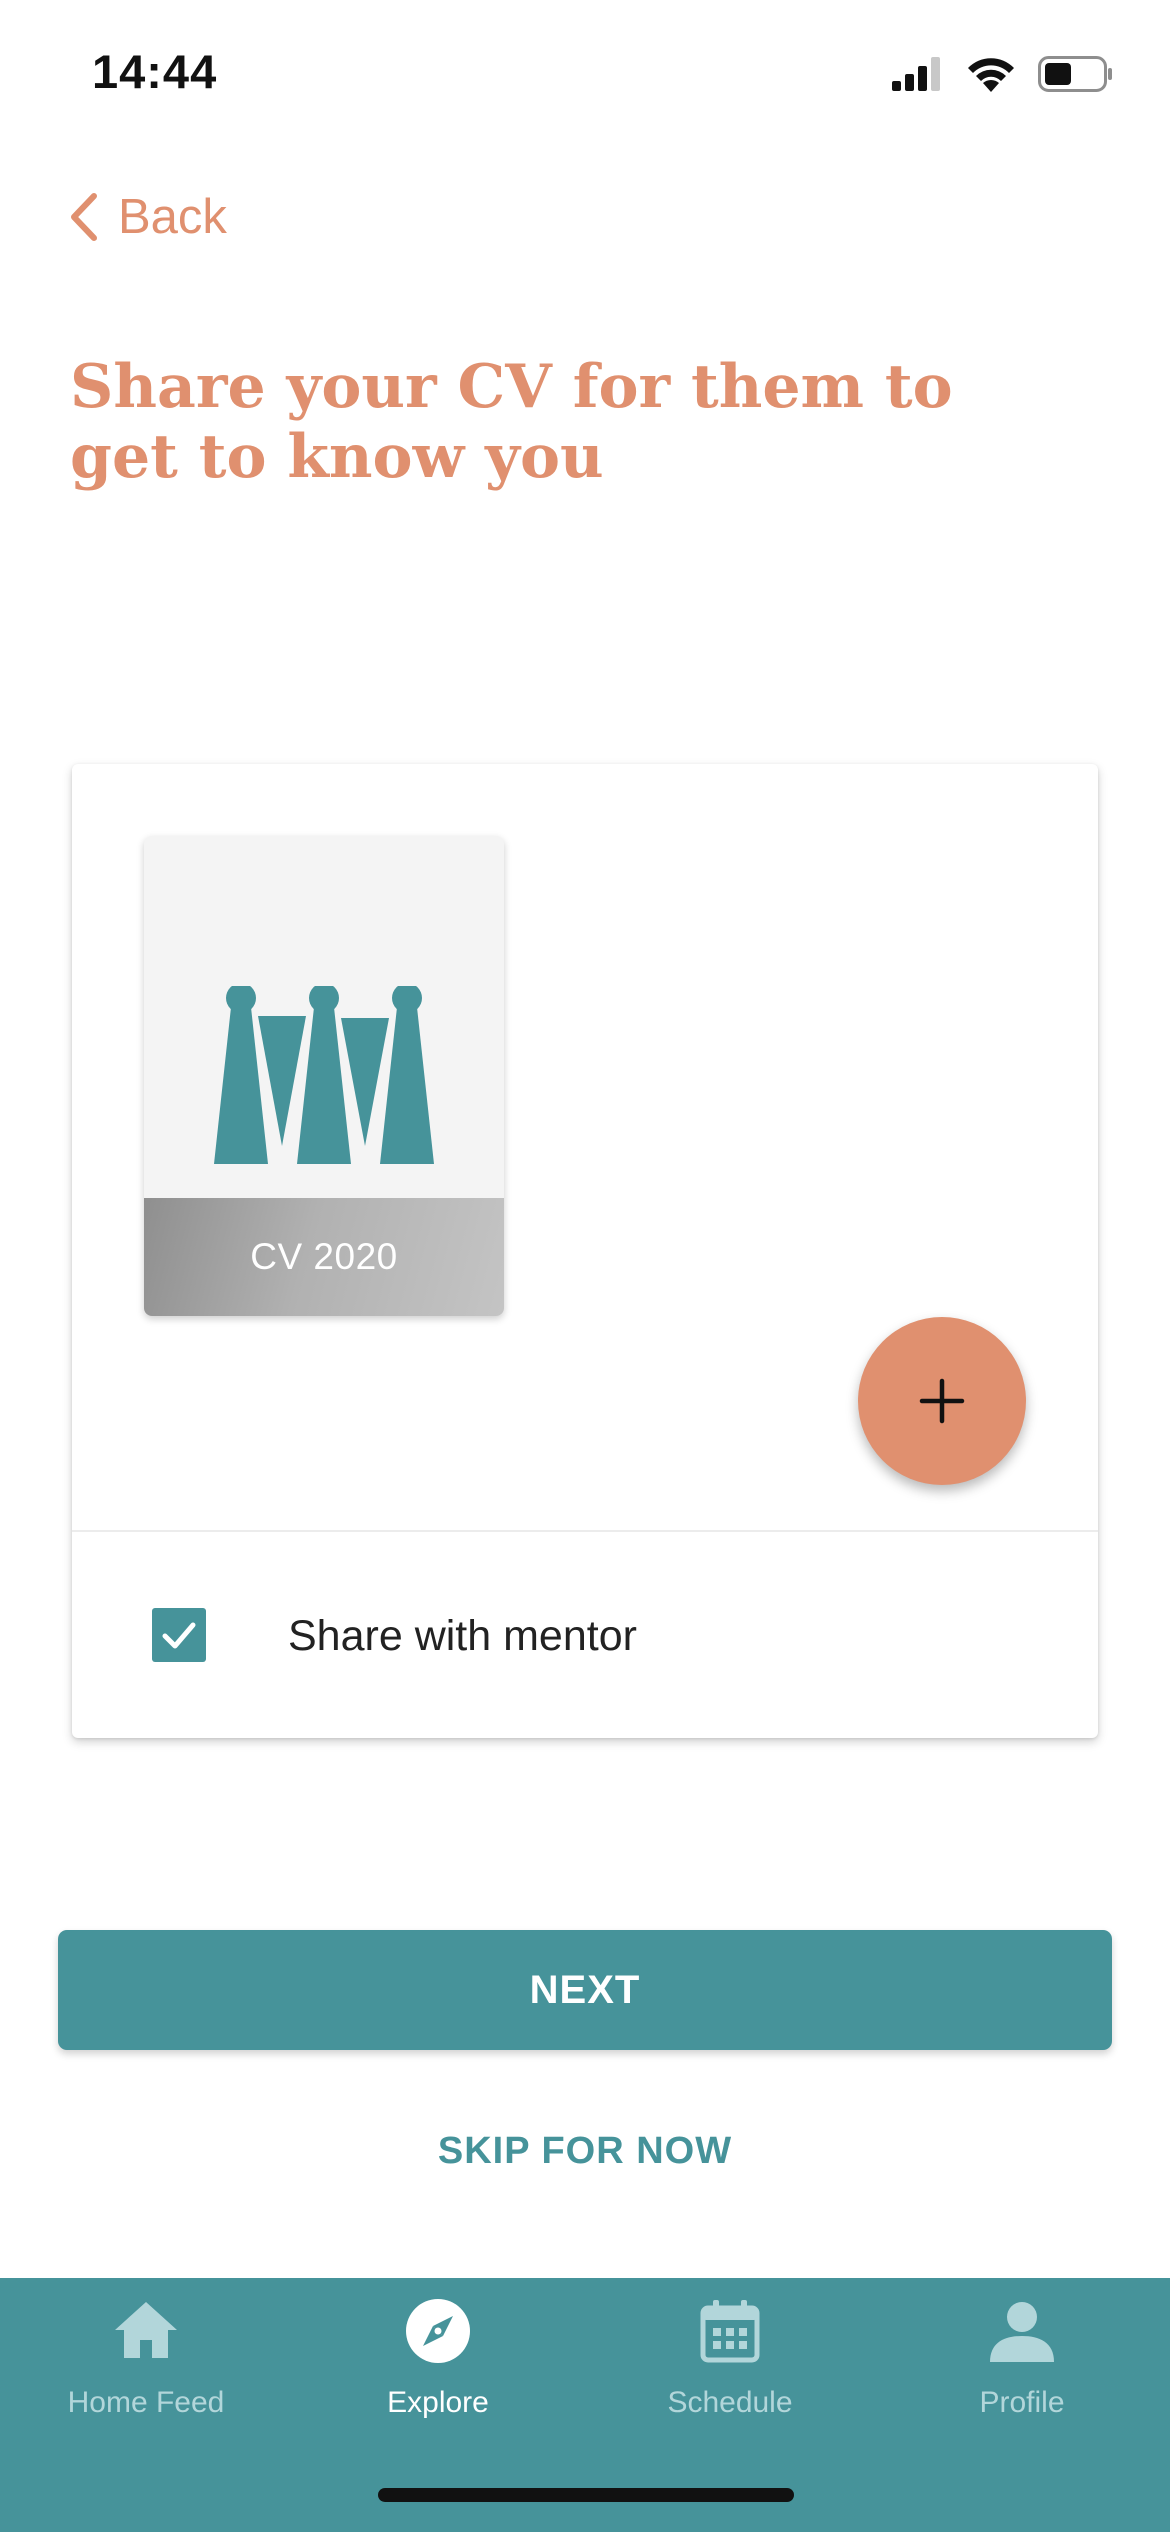 This screenshot has height=2532, width=1170. I want to click on share-with-mentor-row: Share with mentor, so click(585, 1635).